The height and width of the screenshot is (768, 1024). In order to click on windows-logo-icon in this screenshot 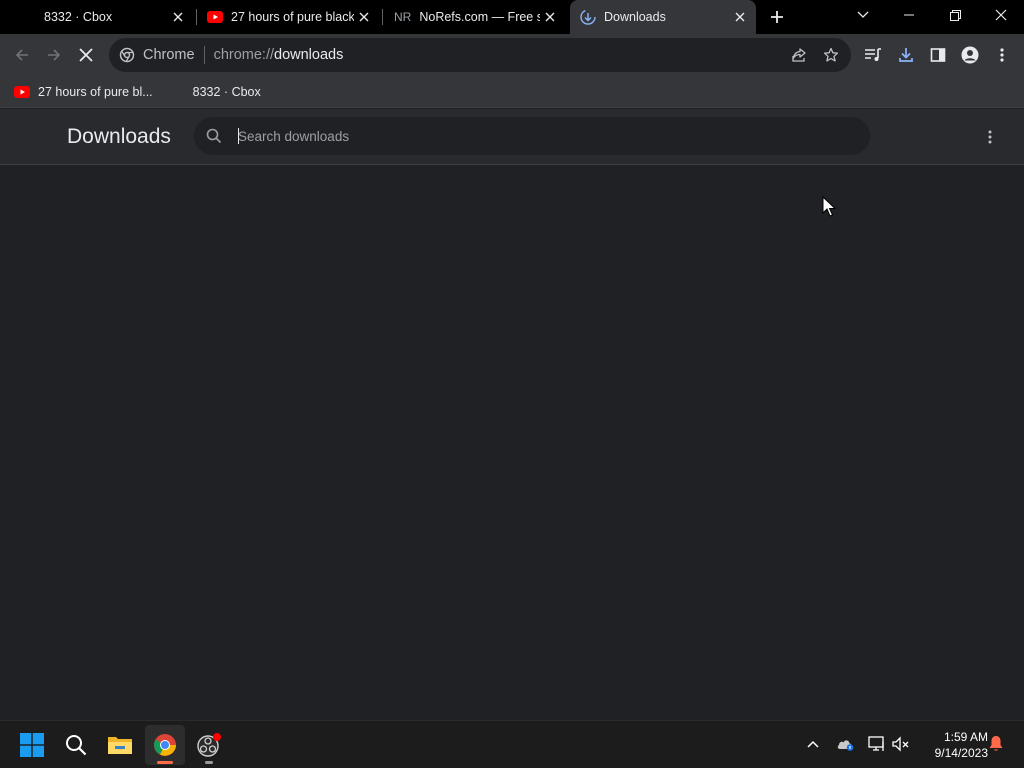, I will do `click(32, 745)`.